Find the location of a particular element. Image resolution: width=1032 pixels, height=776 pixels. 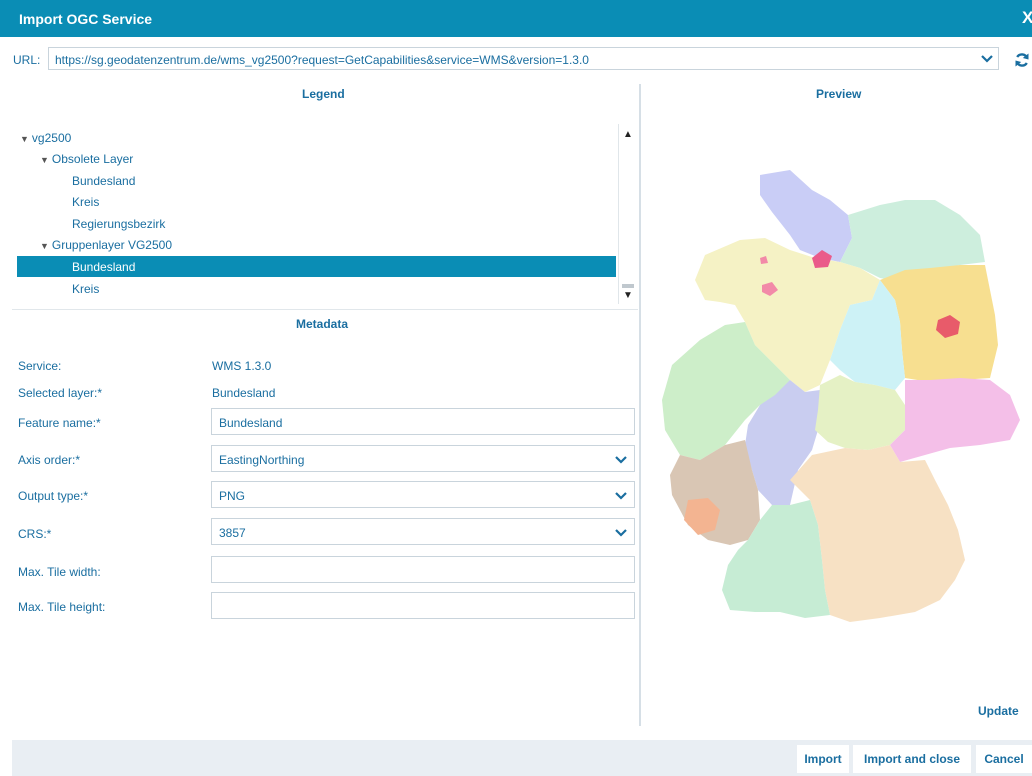

feature-name-label: Feature name:* is located at coordinates (59, 423).